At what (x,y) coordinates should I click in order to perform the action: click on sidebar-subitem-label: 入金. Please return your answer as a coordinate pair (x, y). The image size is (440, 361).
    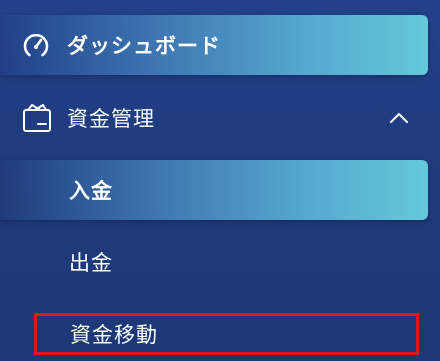
    Looking at the image, I should click on (91, 191).